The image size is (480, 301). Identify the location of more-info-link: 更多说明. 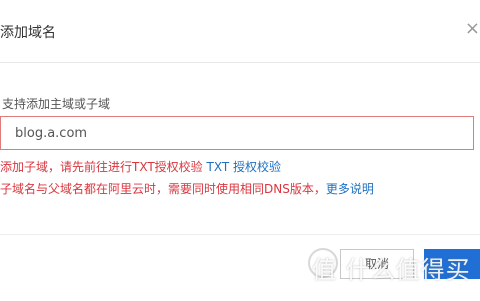
(350, 189).